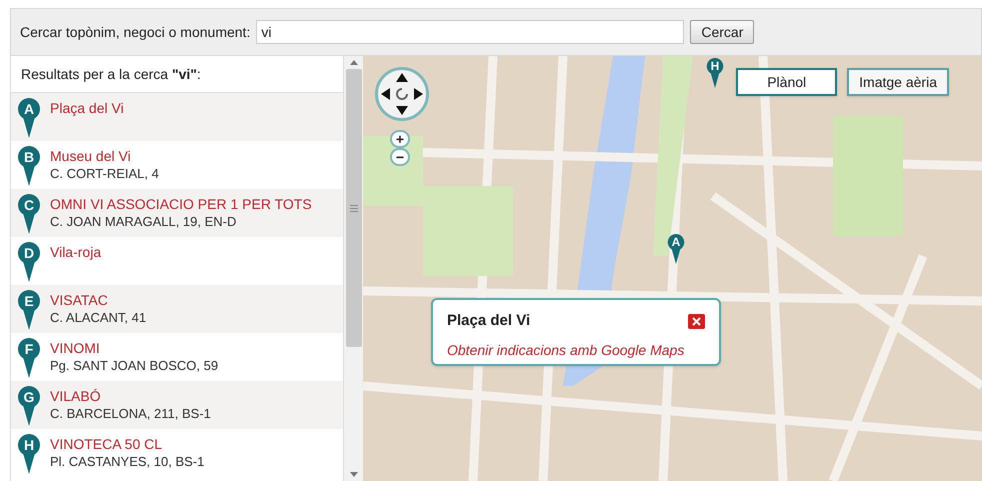  What do you see at coordinates (402, 94) in the screenshot?
I see `pan-arrows-icon` at bounding box center [402, 94].